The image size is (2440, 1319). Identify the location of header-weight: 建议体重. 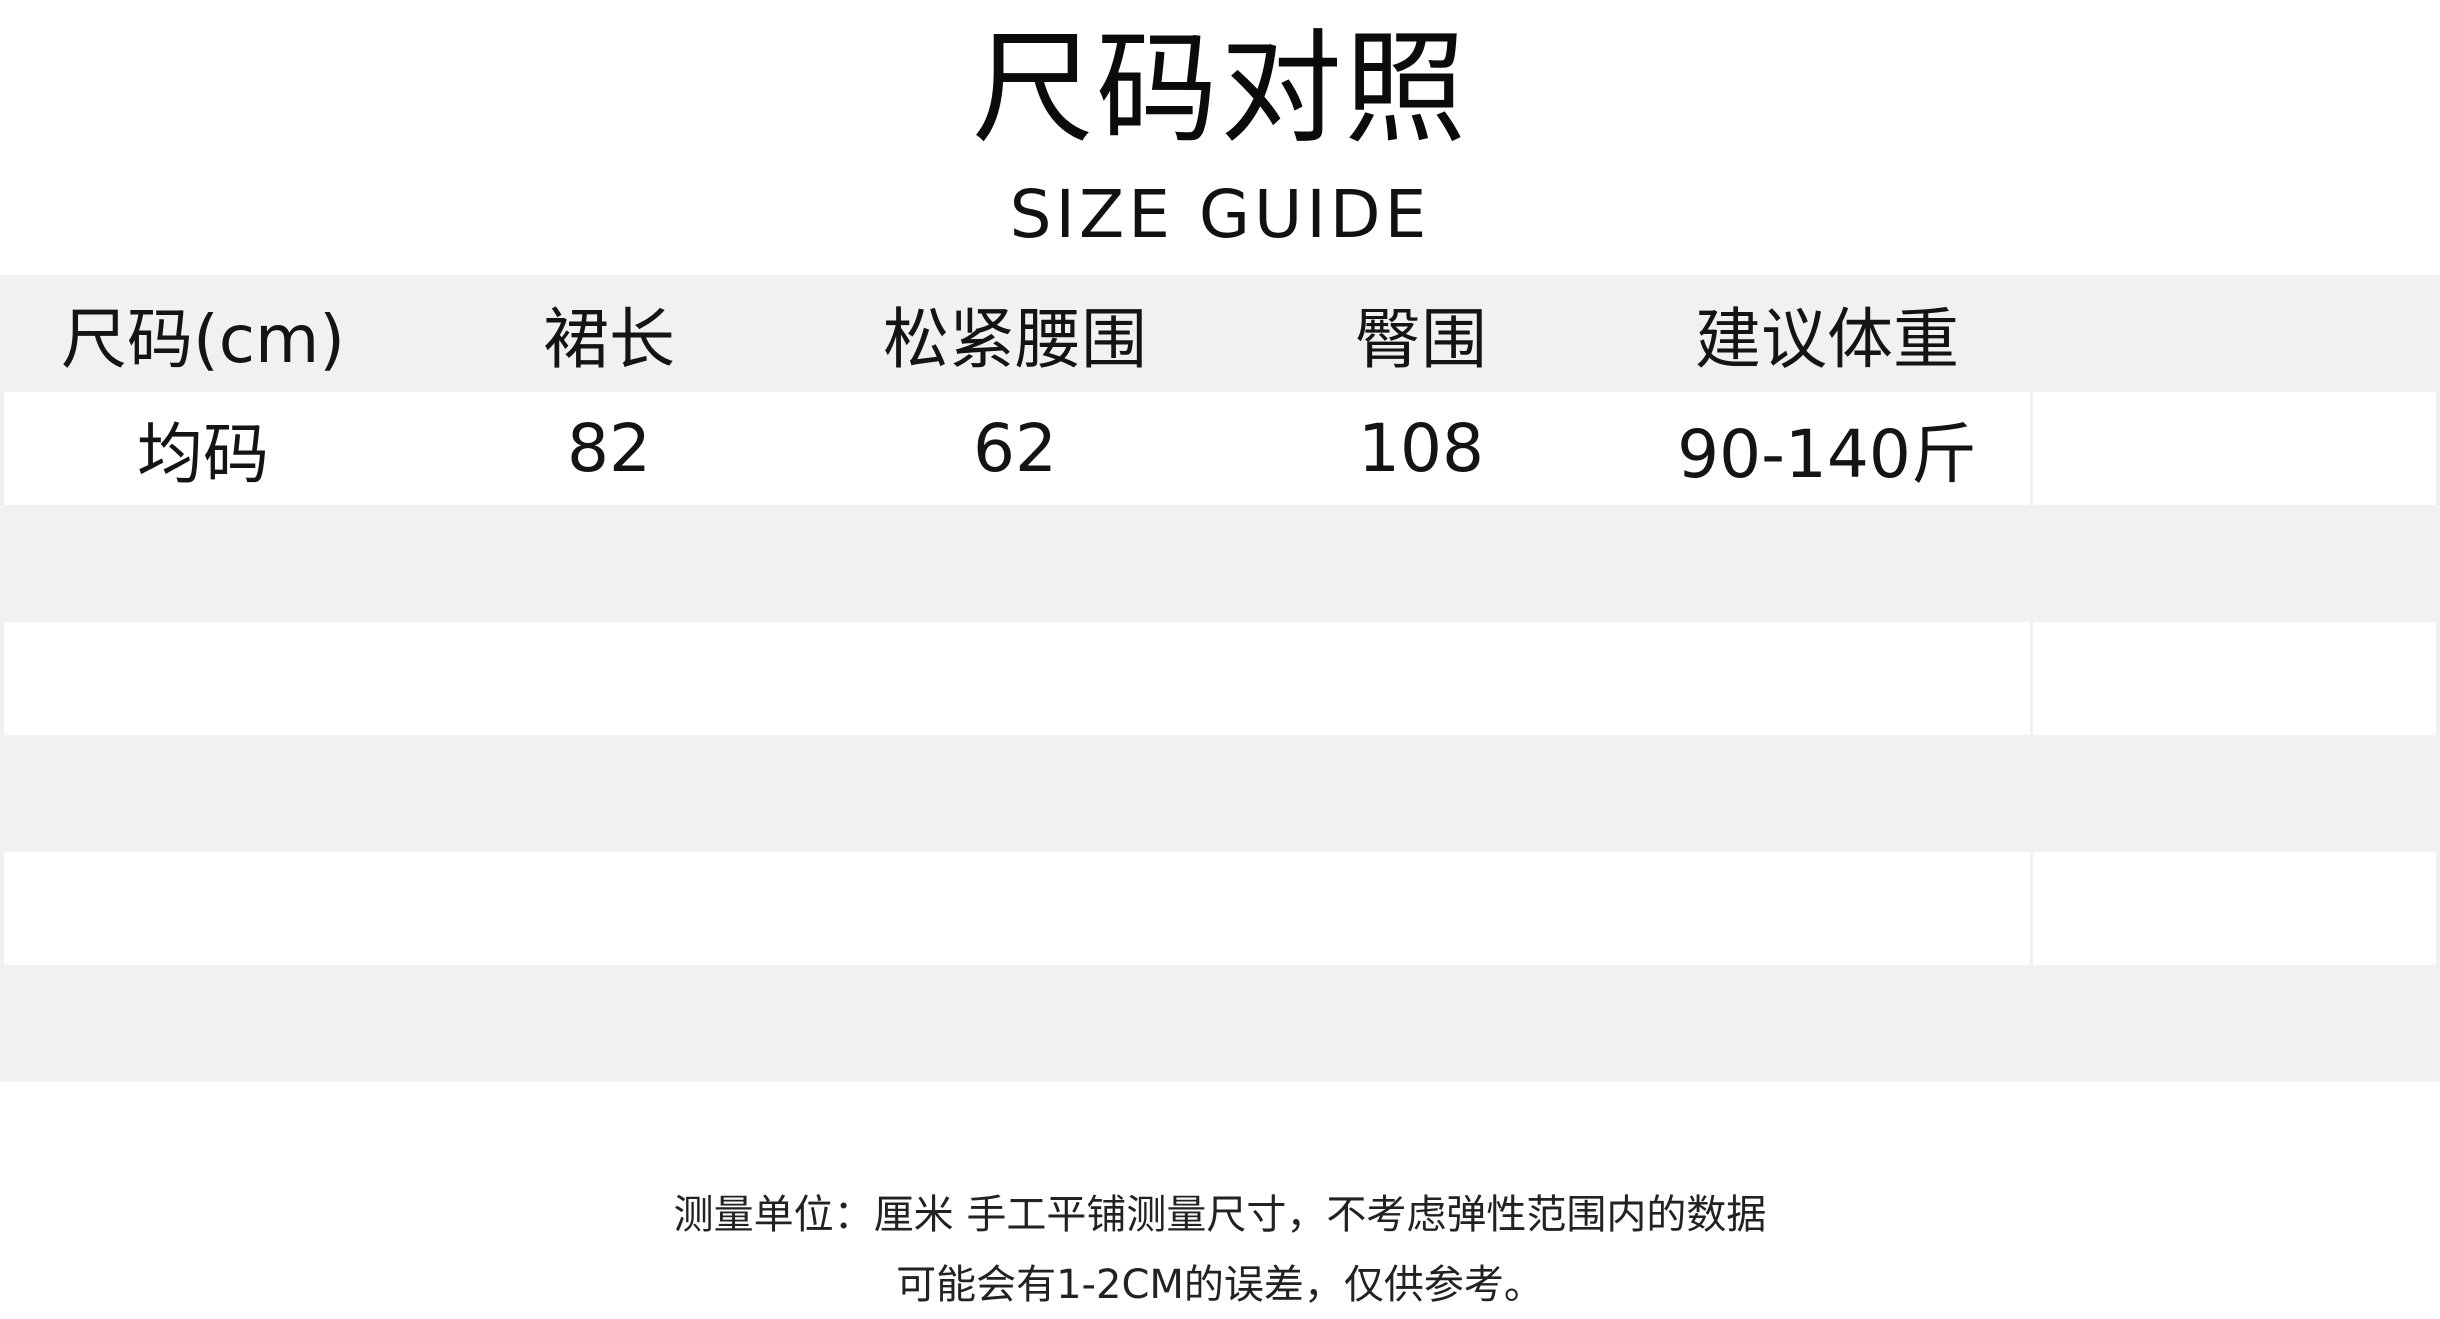
(1827, 339).